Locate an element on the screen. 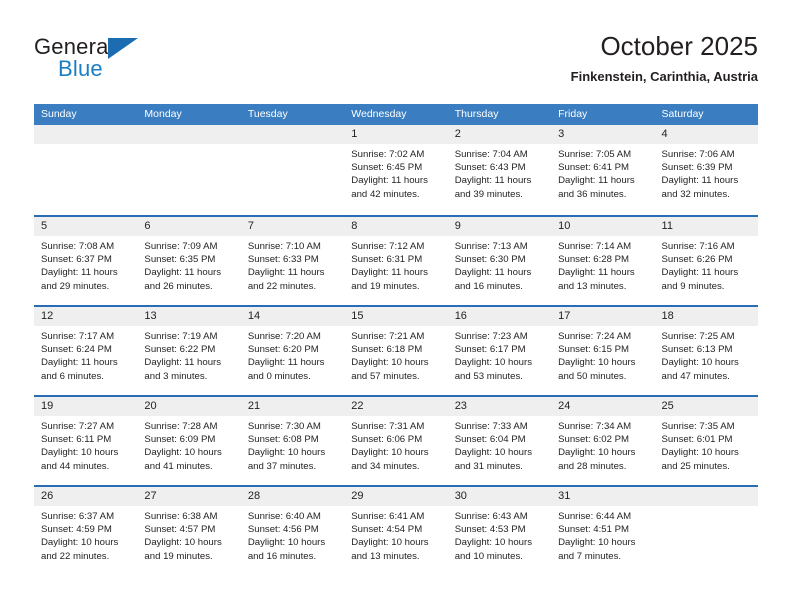 The image size is (792, 612). sunset-text: Sunset: 6:17 PM is located at coordinates (490, 350).